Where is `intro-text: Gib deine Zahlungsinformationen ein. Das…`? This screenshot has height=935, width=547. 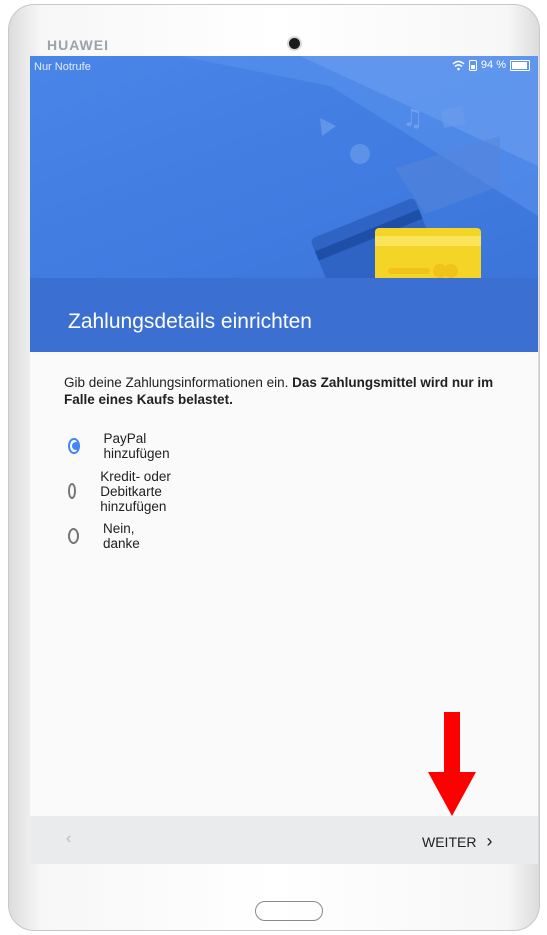
intro-text: Gib deine Zahlungsinformationen ein. Das… is located at coordinates (294, 391).